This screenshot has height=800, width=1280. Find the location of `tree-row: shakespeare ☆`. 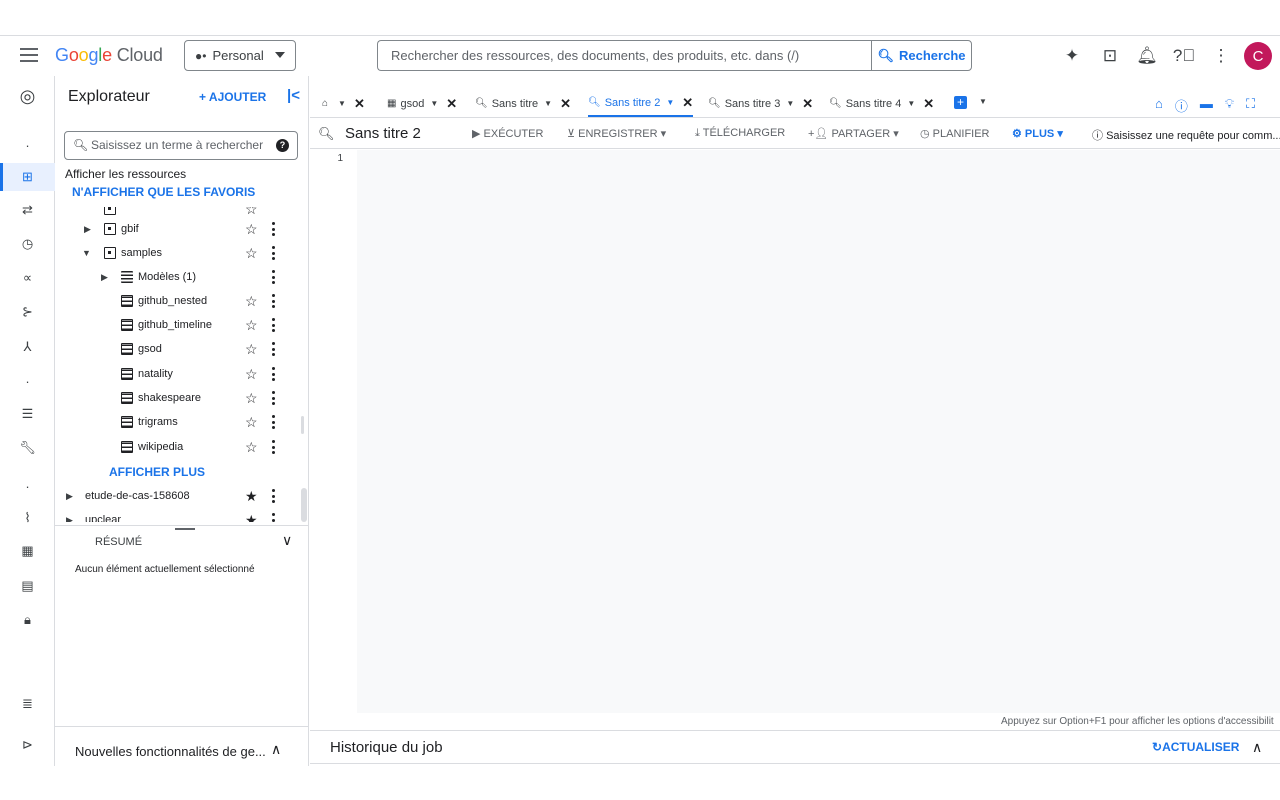

tree-row: shakespeare ☆ is located at coordinates (177, 398).